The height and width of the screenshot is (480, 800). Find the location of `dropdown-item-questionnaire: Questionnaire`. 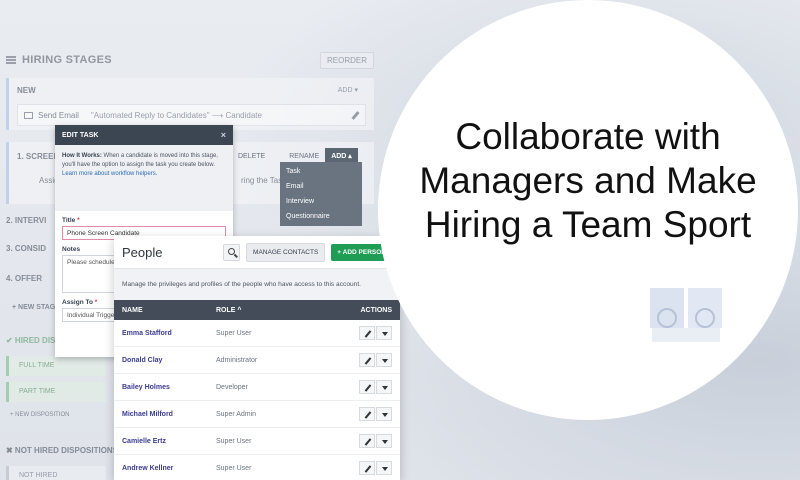

dropdown-item-questionnaire: Questionnaire is located at coordinates (321, 216).